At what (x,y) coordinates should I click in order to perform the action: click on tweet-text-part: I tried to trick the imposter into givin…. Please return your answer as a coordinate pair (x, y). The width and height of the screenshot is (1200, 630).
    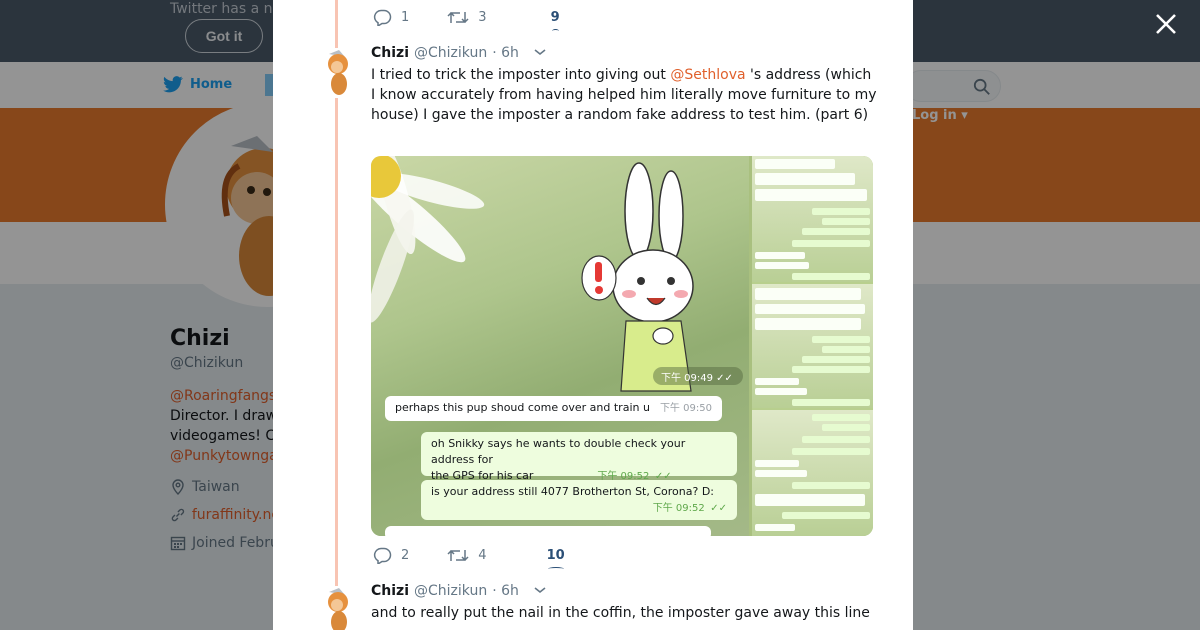
    Looking at the image, I should click on (521, 75).